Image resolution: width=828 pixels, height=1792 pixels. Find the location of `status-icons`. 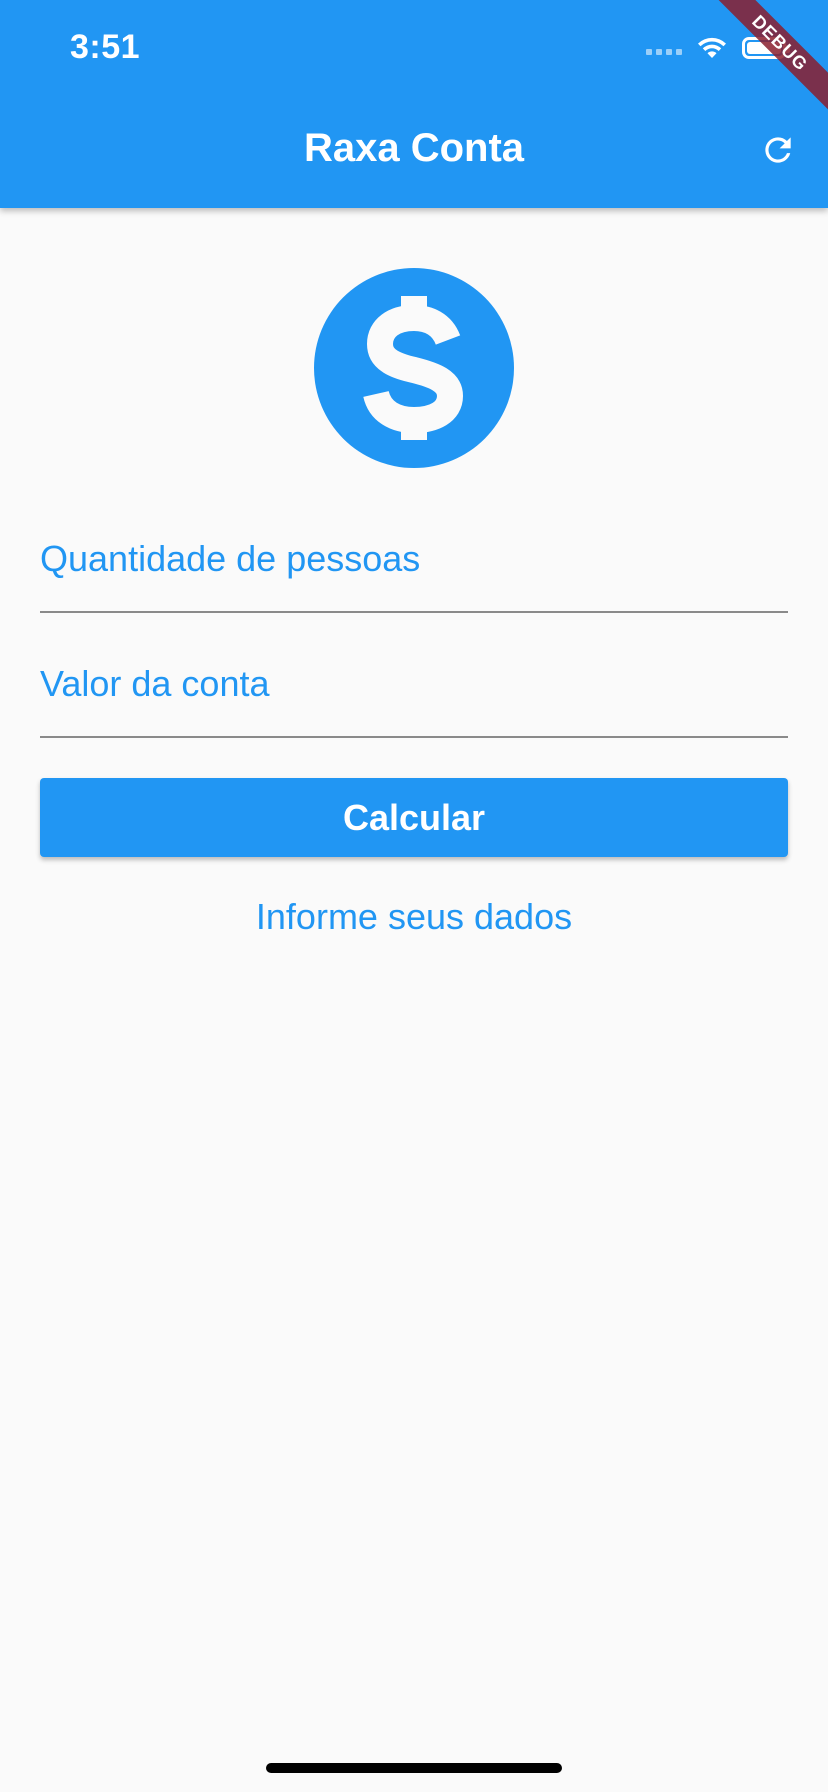

status-icons is located at coordinates (718, 48).